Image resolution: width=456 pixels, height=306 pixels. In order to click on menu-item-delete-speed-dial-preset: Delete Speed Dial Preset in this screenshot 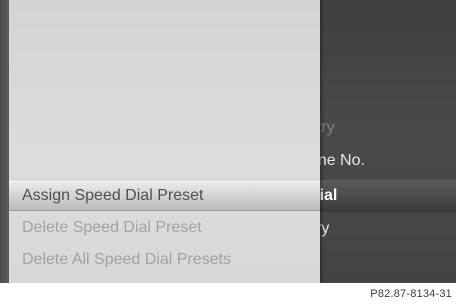, I will do `click(164, 228)`.